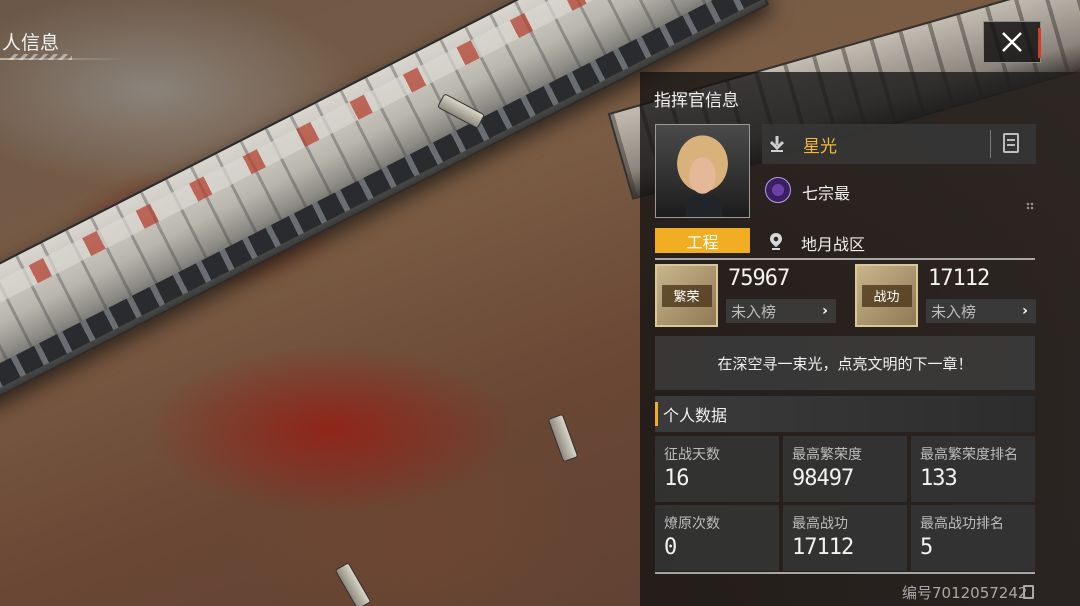 This screenshot has height=606, width=1080. Describe the element at coordinates (826, 192) in the screenshot. I see `alliance-name: 七宗最` at that location.